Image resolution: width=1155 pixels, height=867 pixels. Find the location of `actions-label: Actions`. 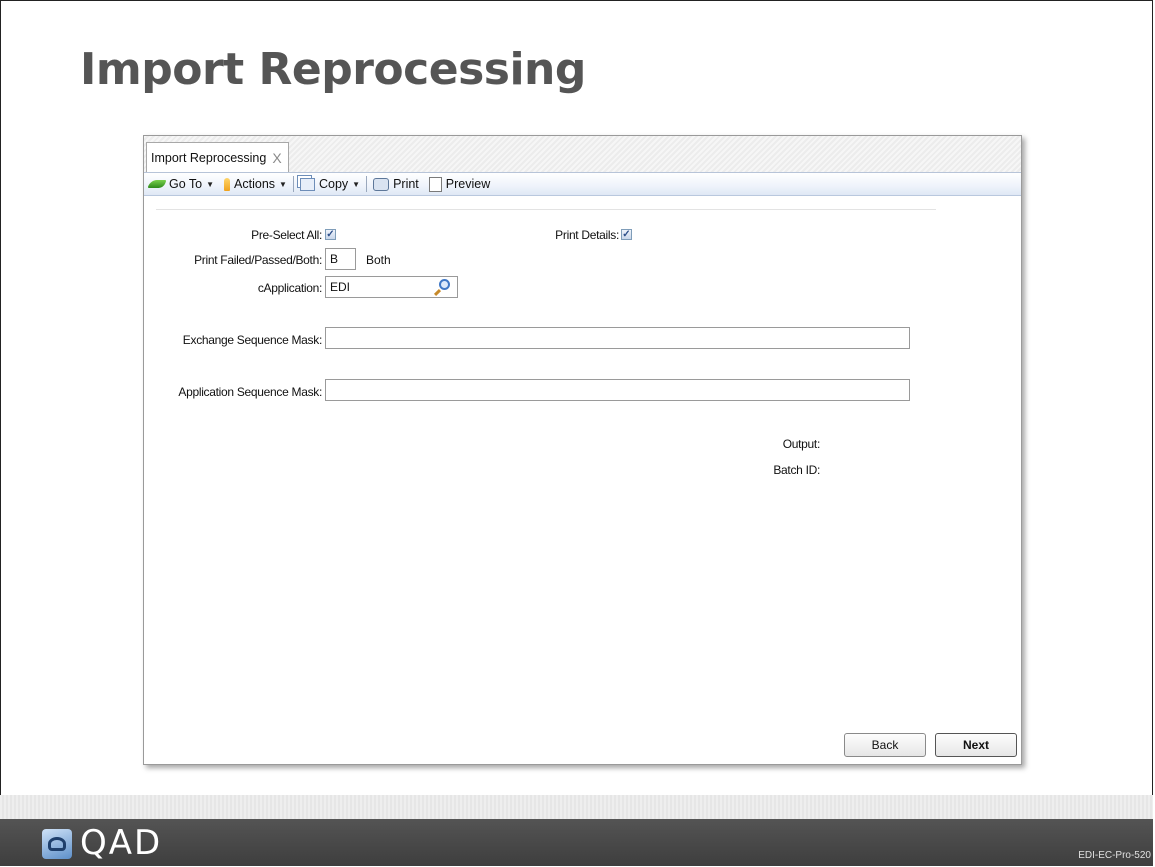

actions-label: Actions is located at coordinates (255, 184).